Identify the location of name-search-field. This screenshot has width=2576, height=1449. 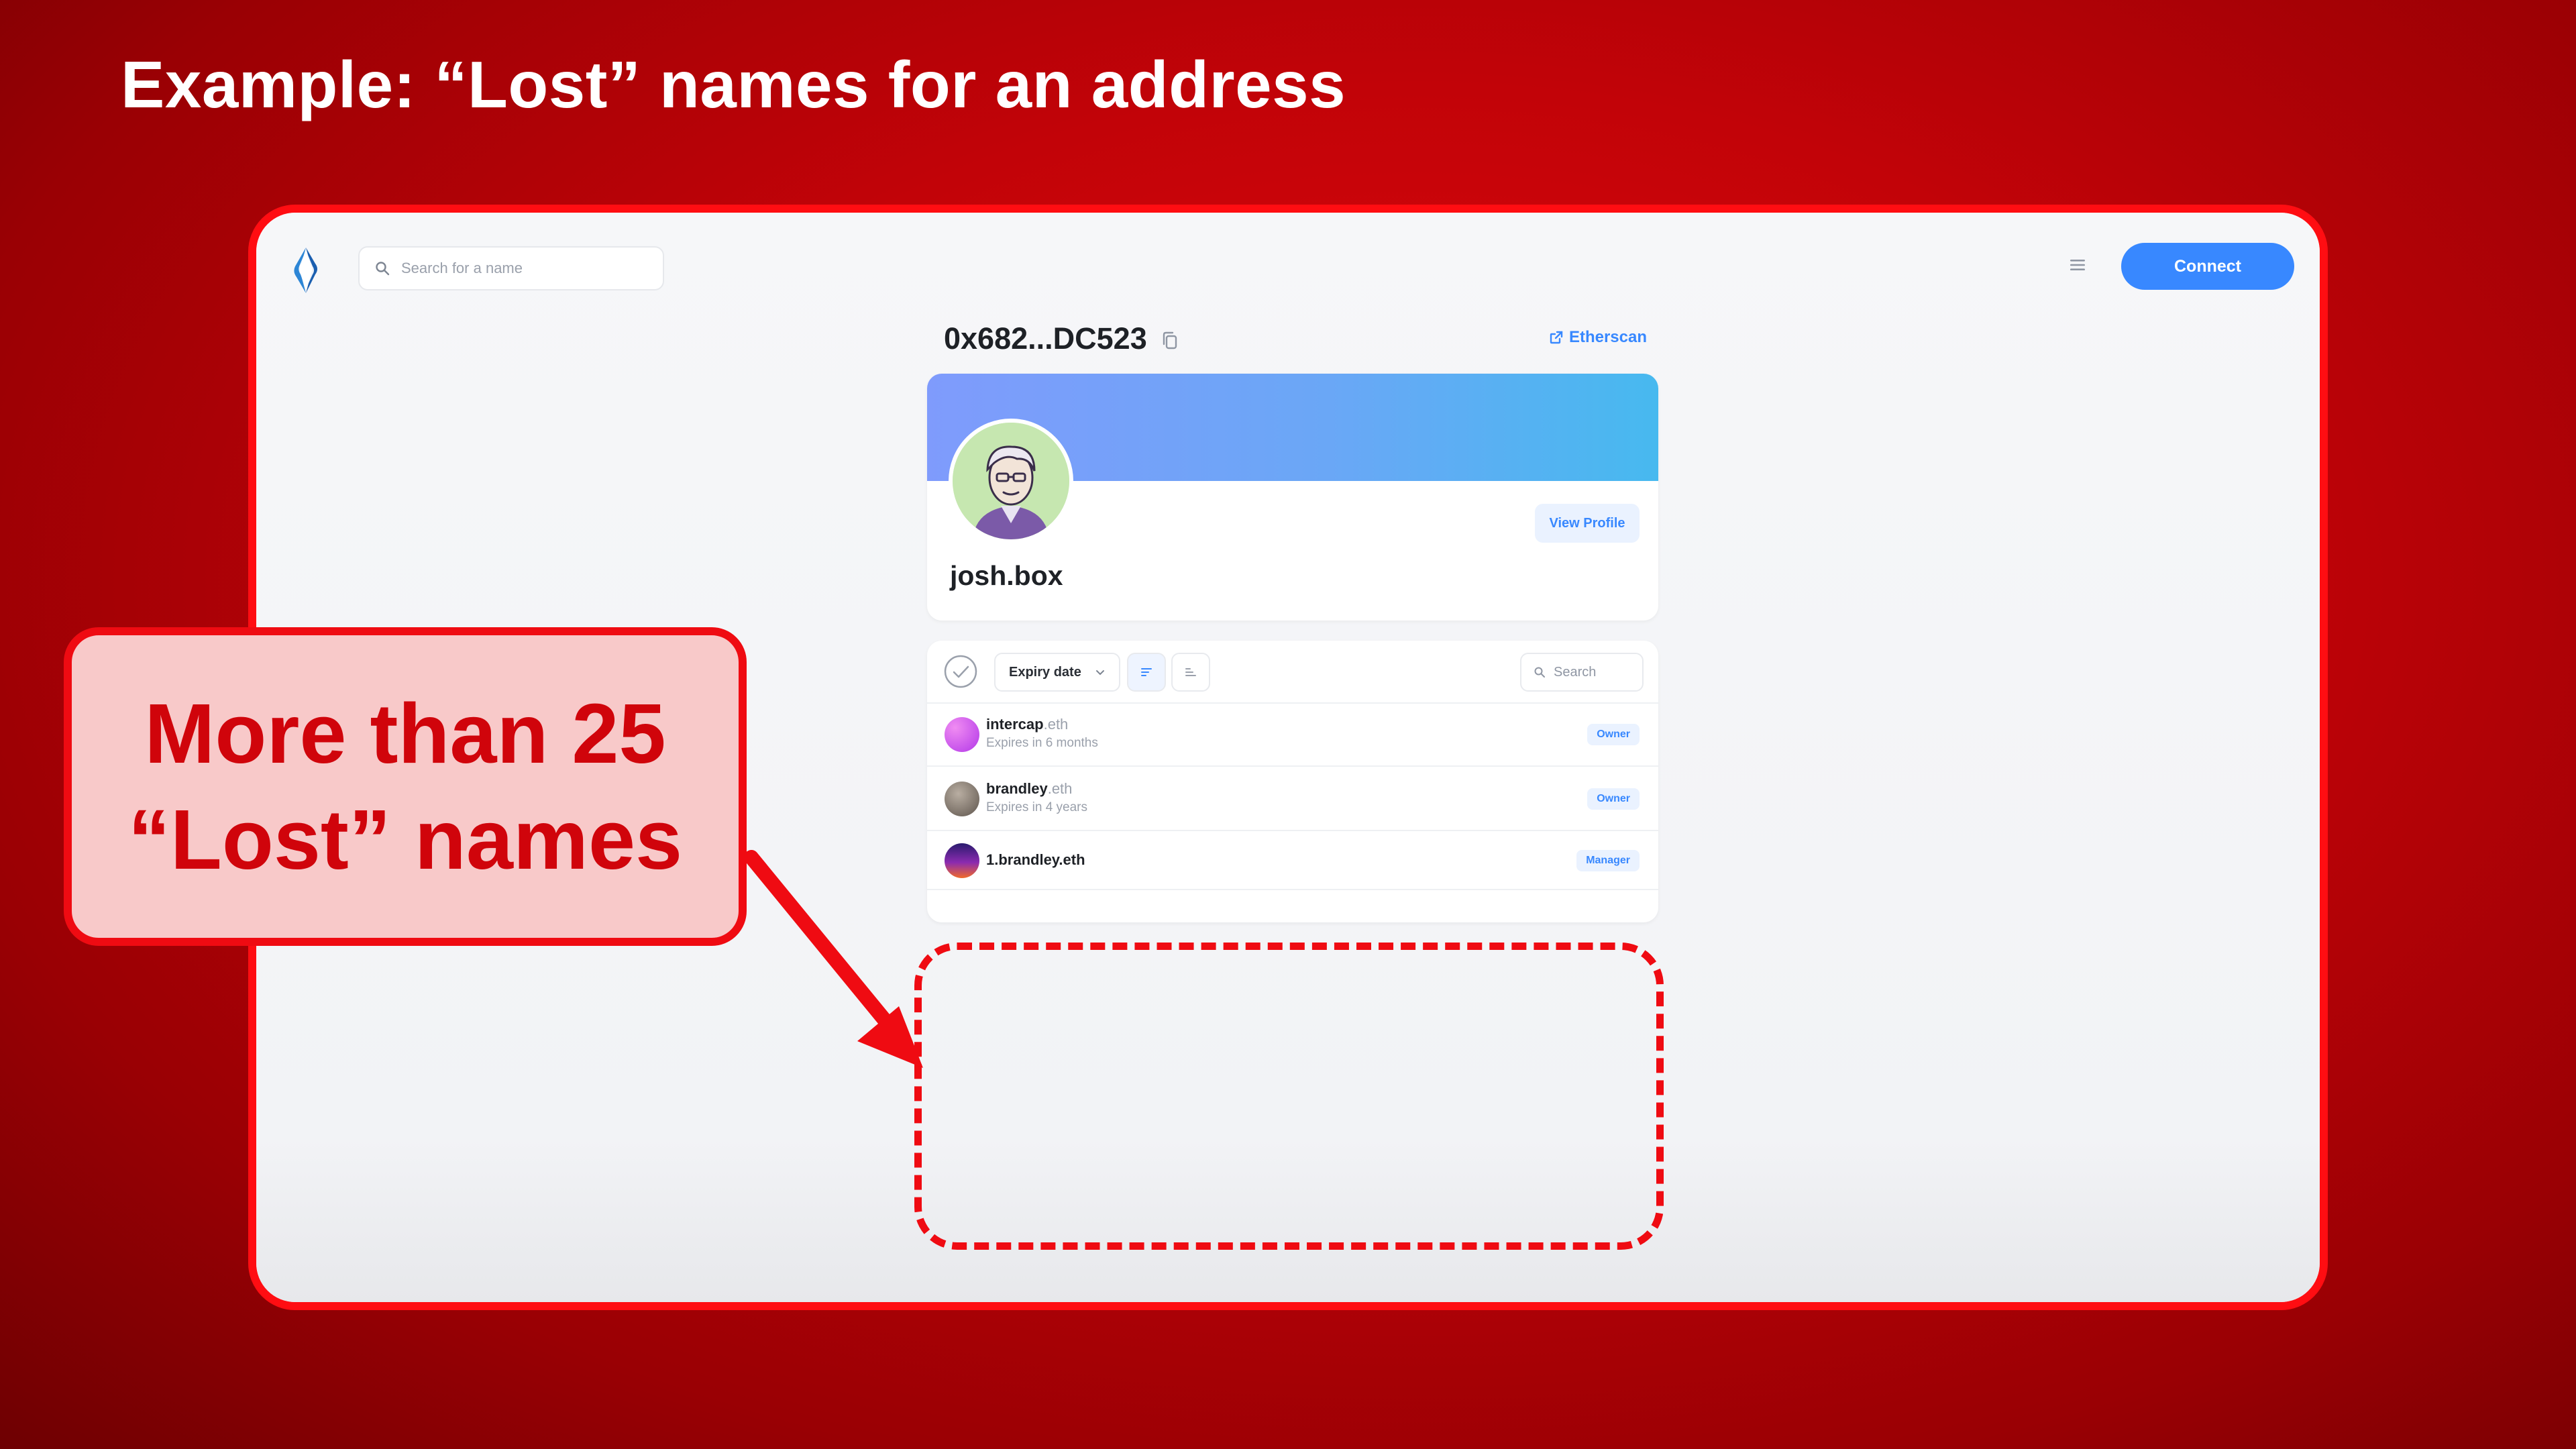
(511, 268).